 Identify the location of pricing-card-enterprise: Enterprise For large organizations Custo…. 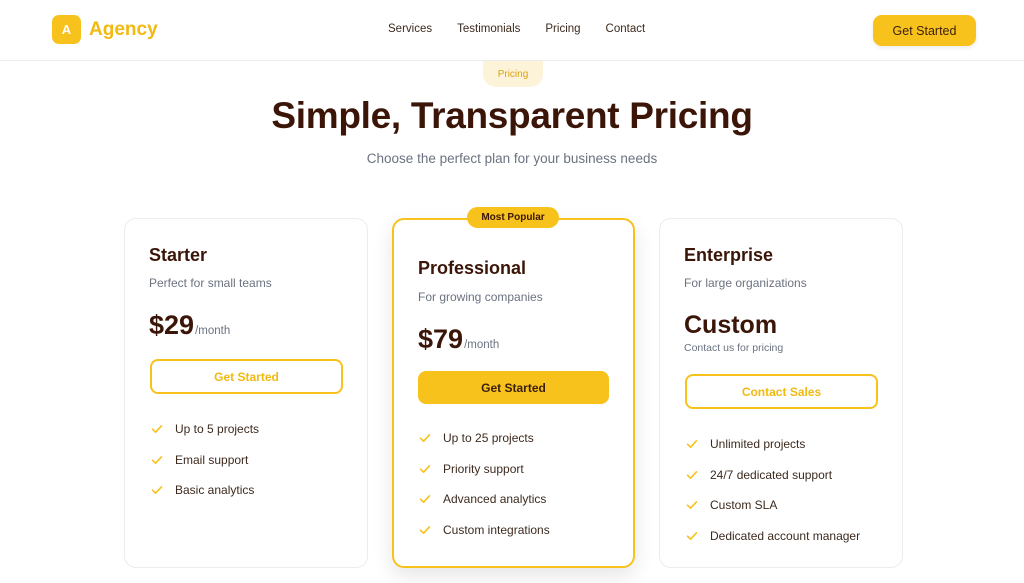
(781, 393).